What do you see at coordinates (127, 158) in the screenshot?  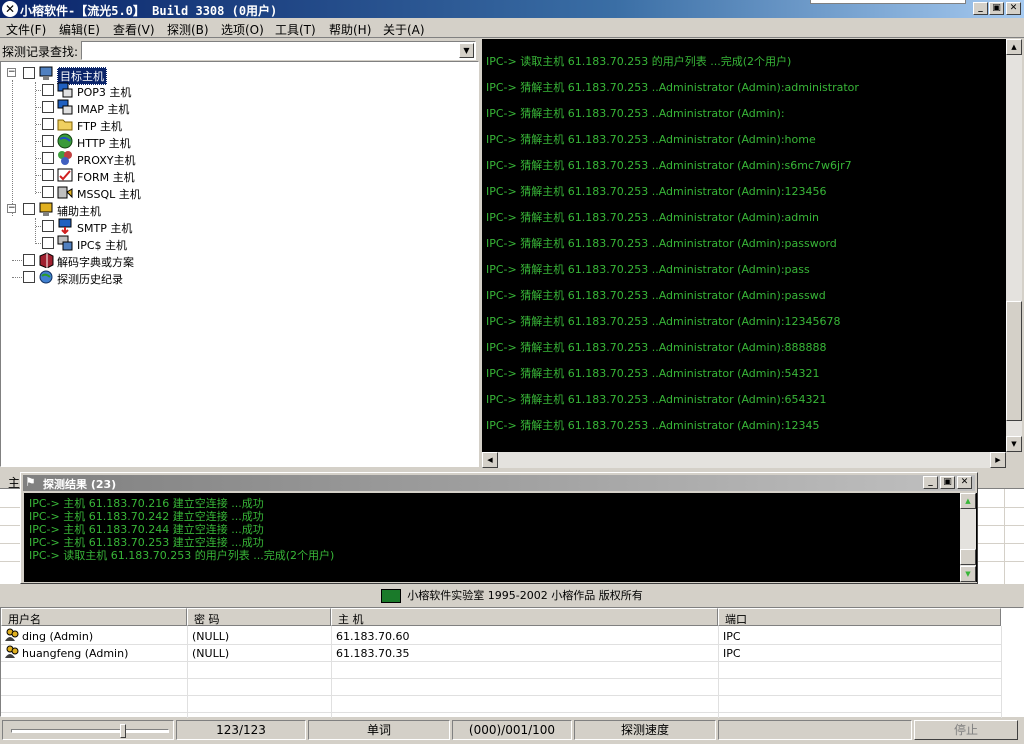 I see `tree-item-proxy: PROXY主机` at bounding box center [127, 158].